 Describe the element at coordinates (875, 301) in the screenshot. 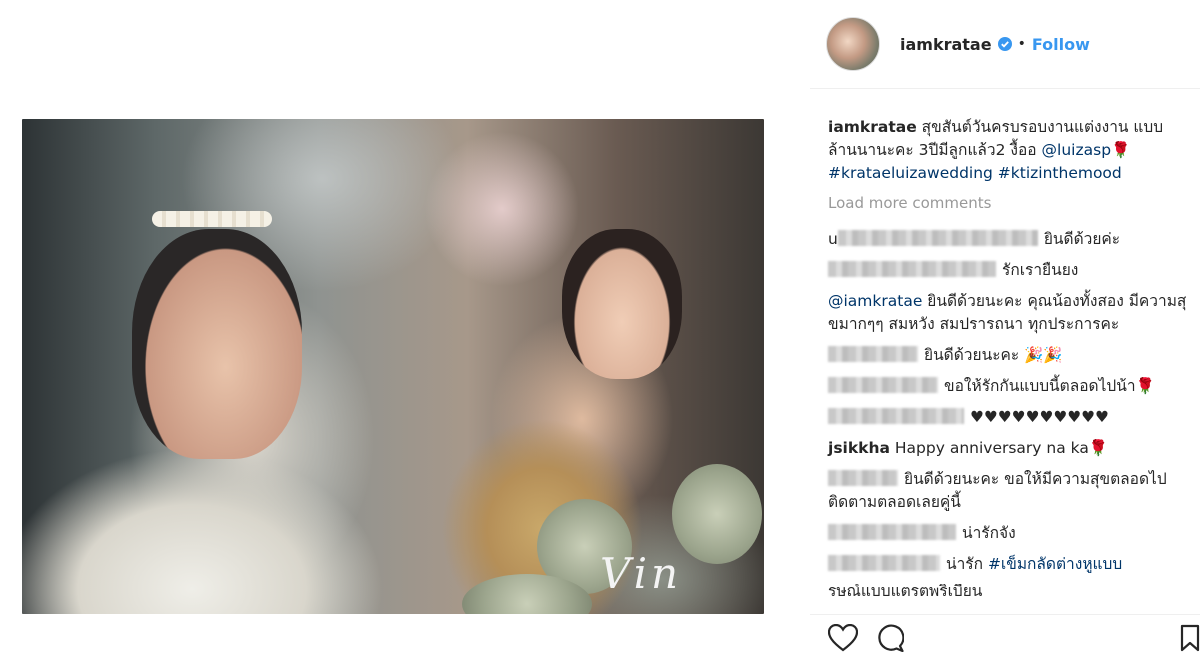

I see `comment-mention: @iamkratae` at that location.